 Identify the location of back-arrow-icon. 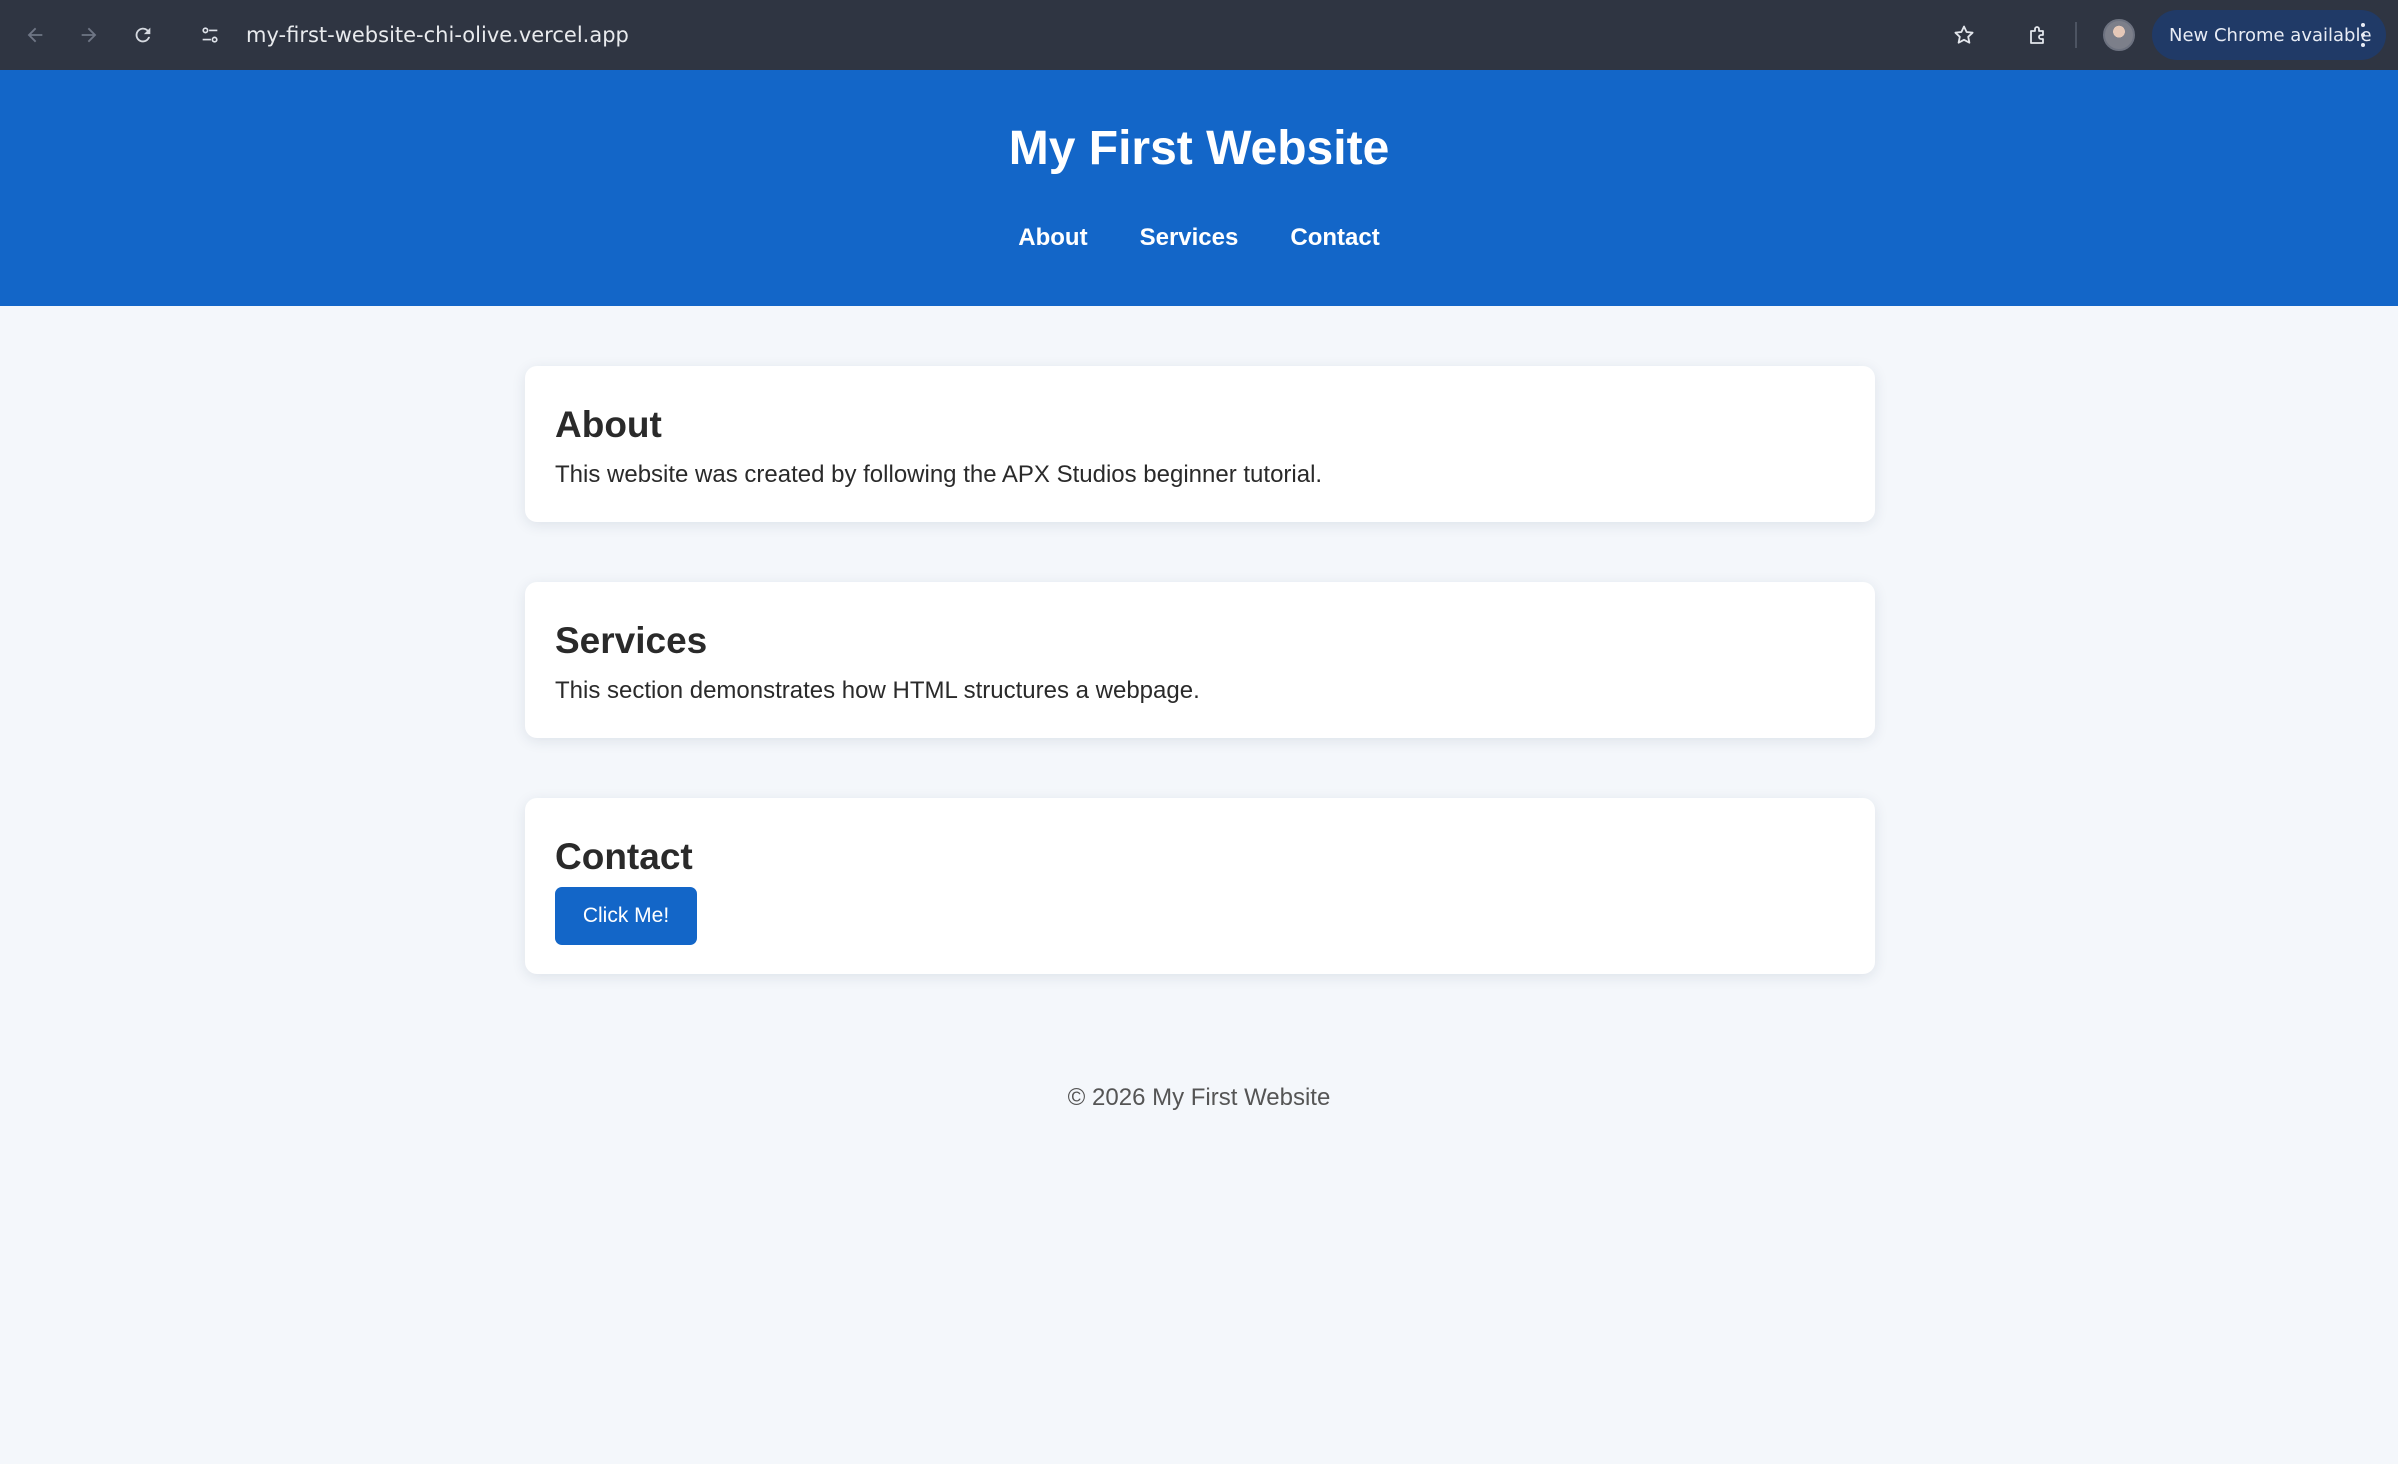
(35, 35).